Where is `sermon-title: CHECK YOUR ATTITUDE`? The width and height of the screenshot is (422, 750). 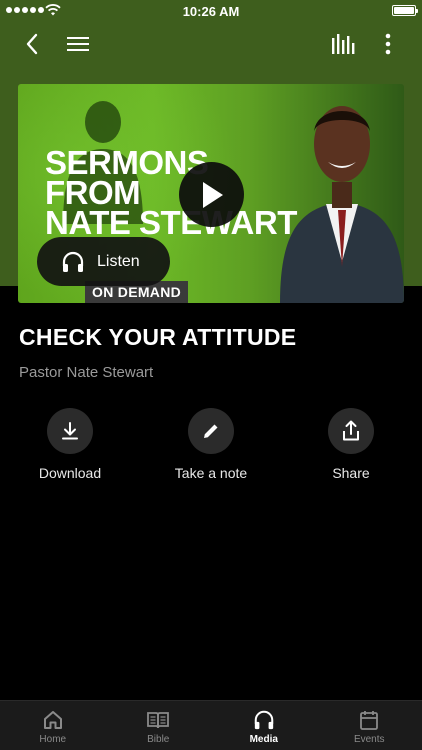
sermon-title: CHECK YOUR ATTITUDE is located at coordinates (158, 337).